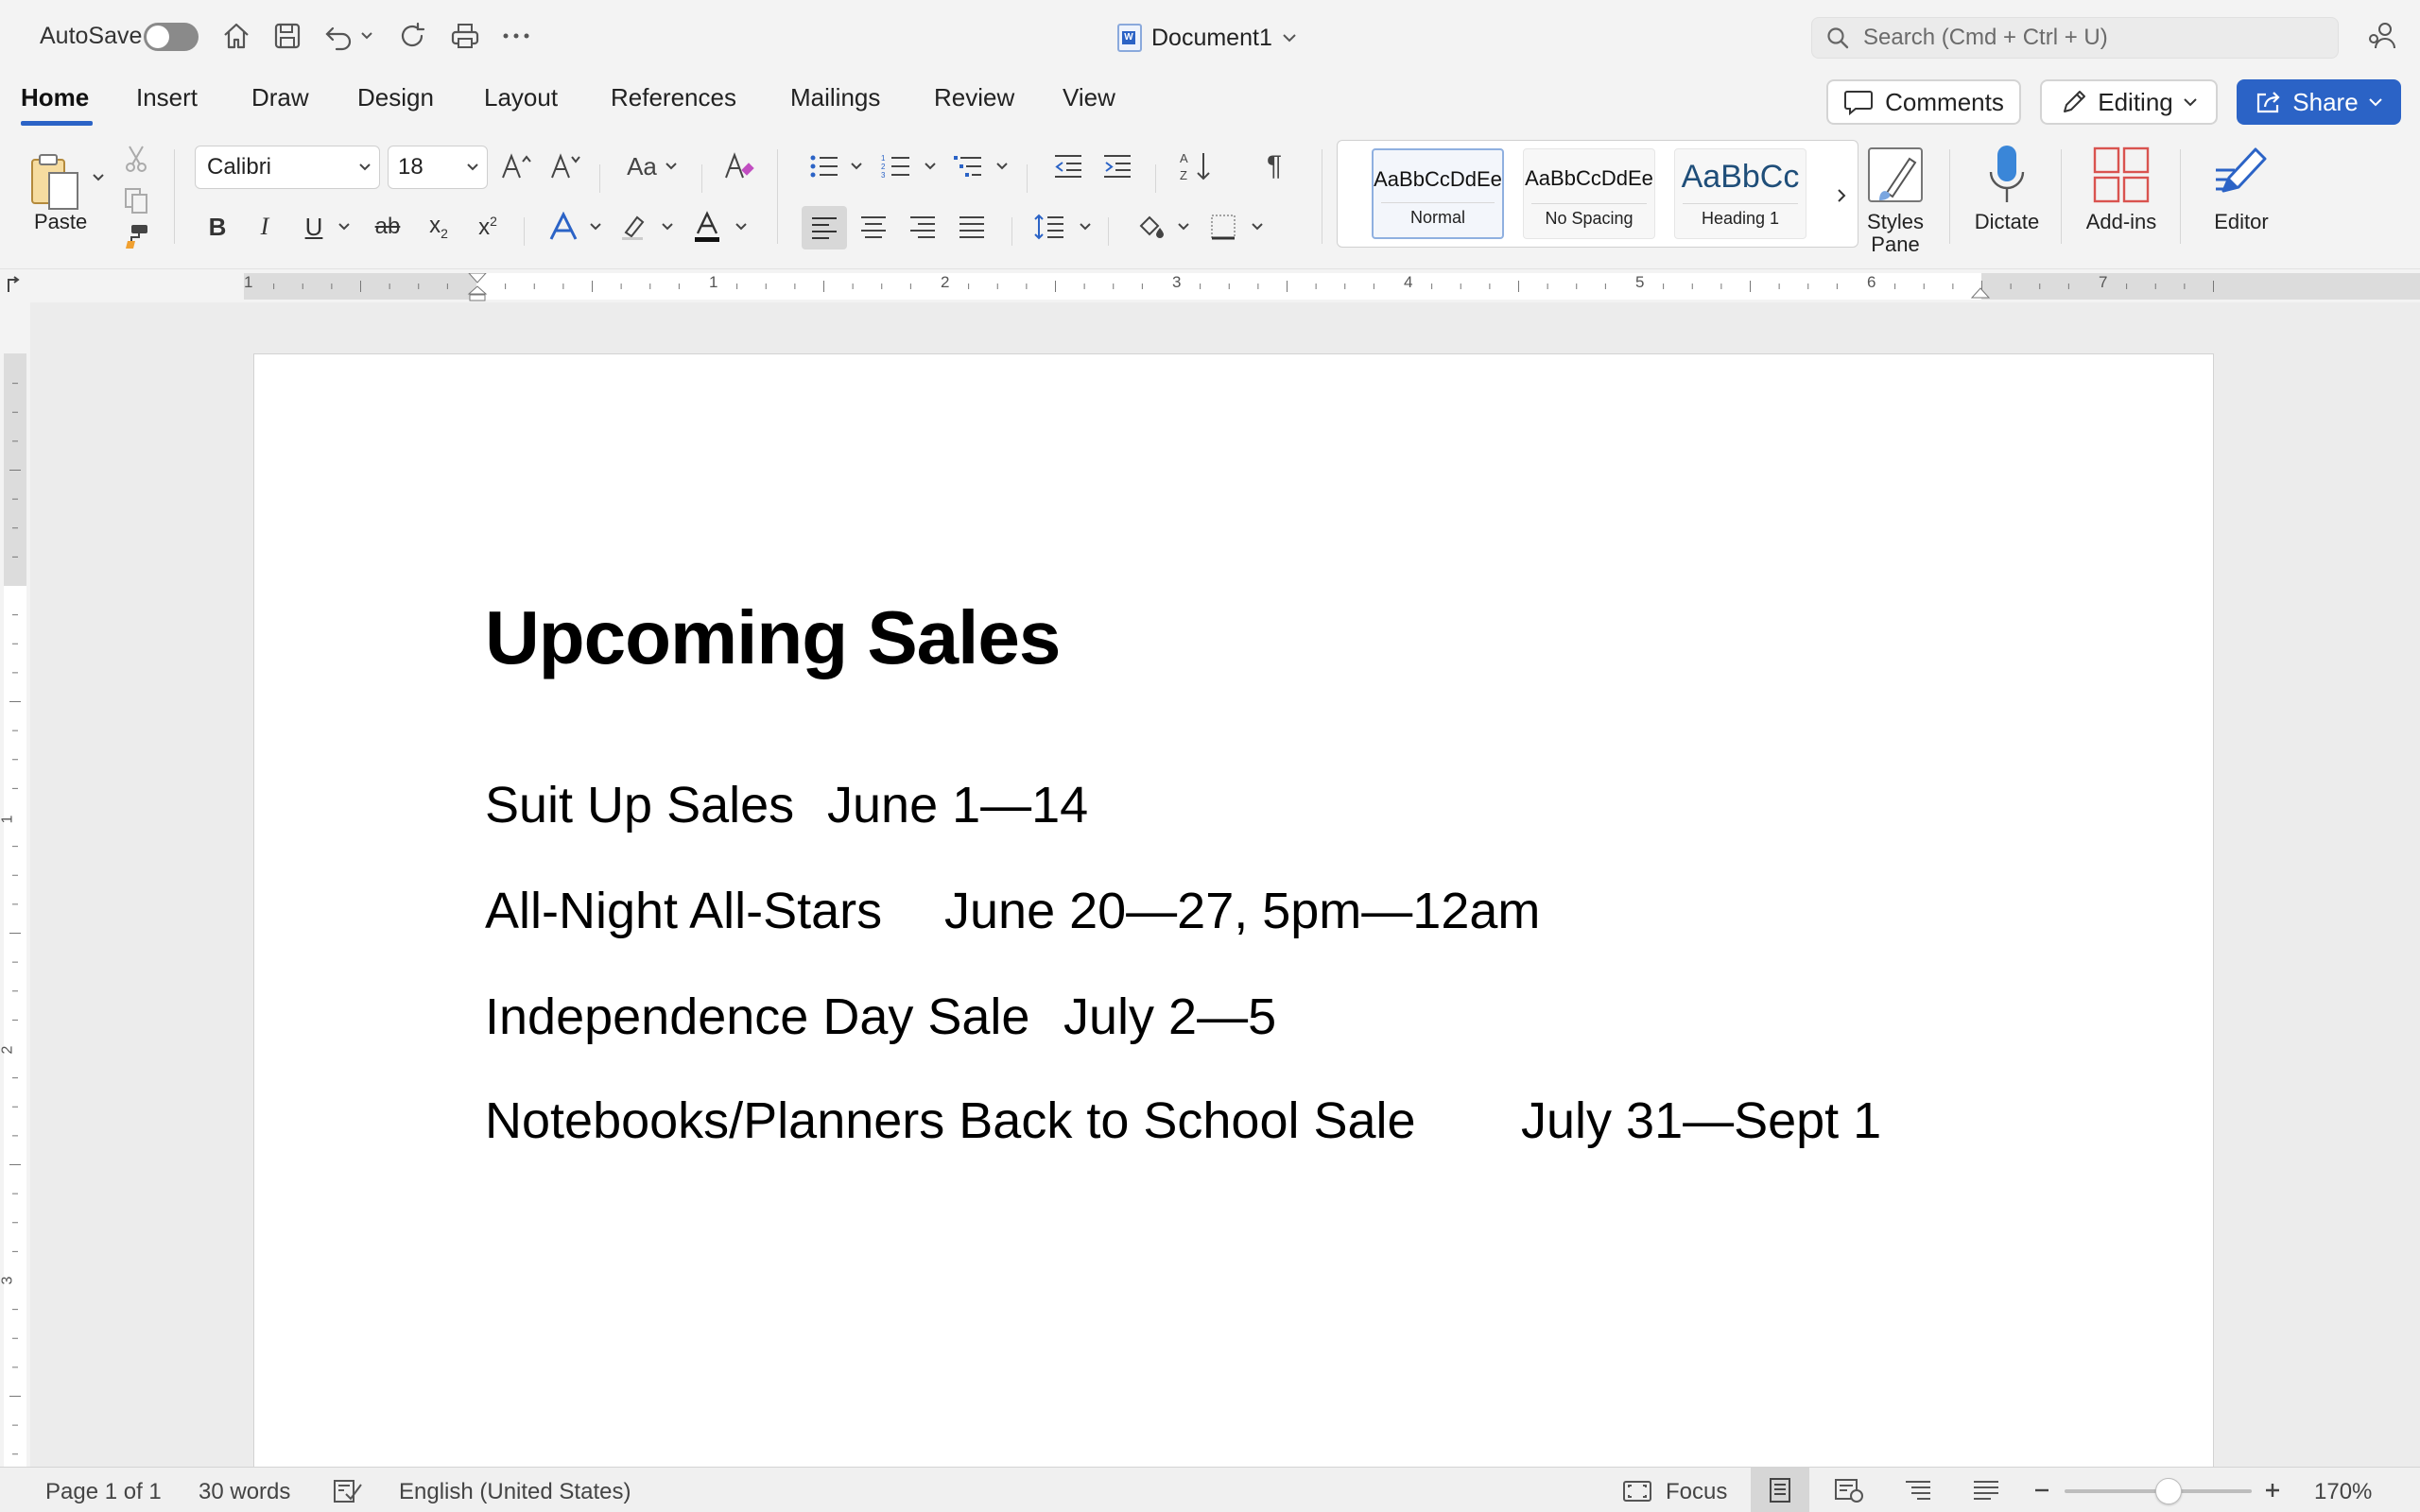  Describe the element at coordinates (516, 36) in the screenshot. I see `more-options-icon` at that location.